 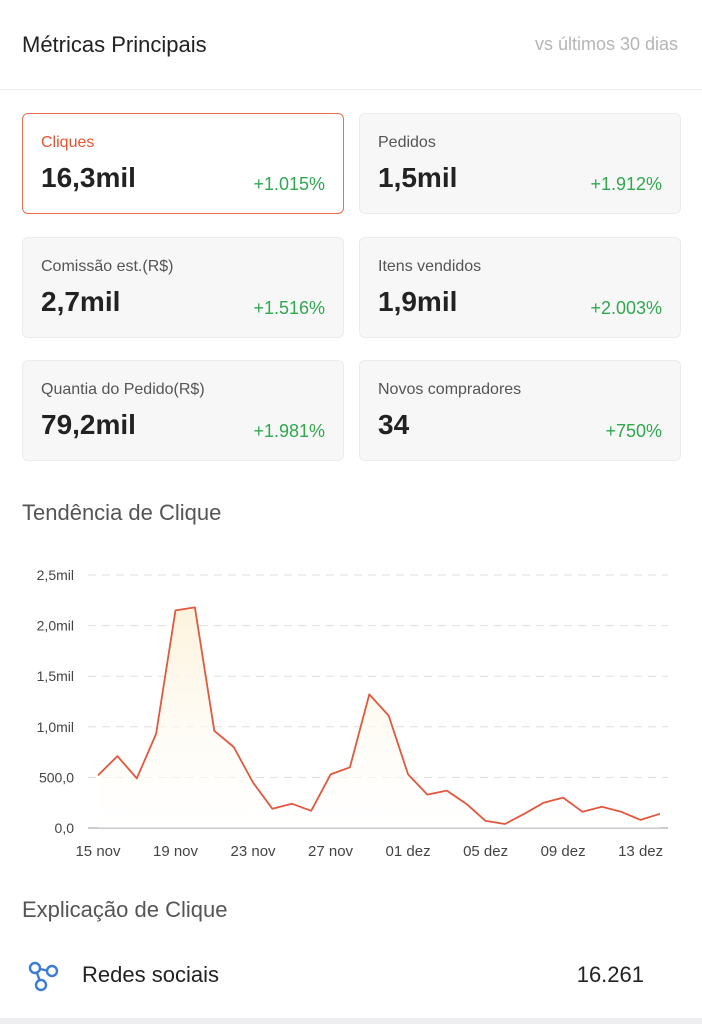 I want to click on explain-row-label: Redes sociais, so click(x=150, y=974).